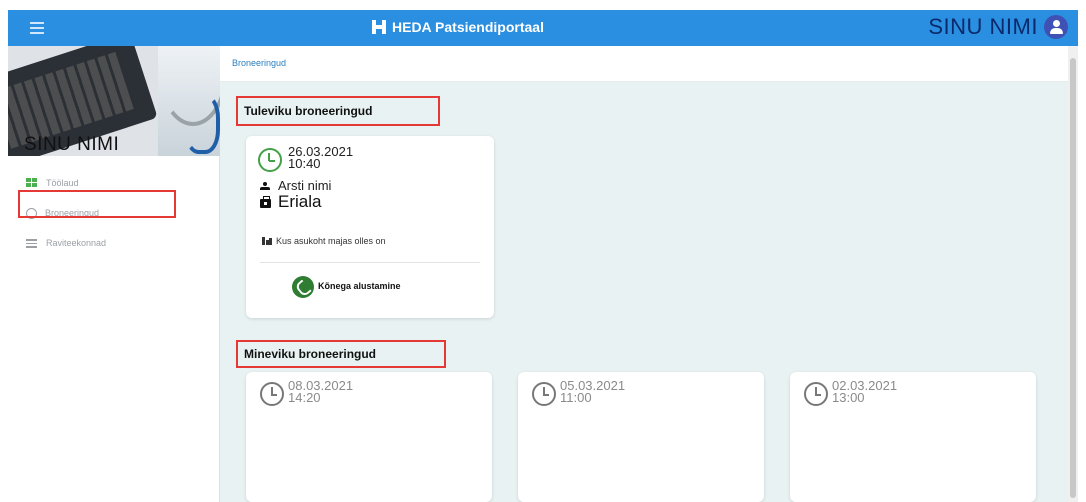 Image resolution: width=1086 pixels, height=502 pixels. Describe the element at coordinates (114, 101) in the screenshot. I see `profile-banner: SINU NIMI` at that location.